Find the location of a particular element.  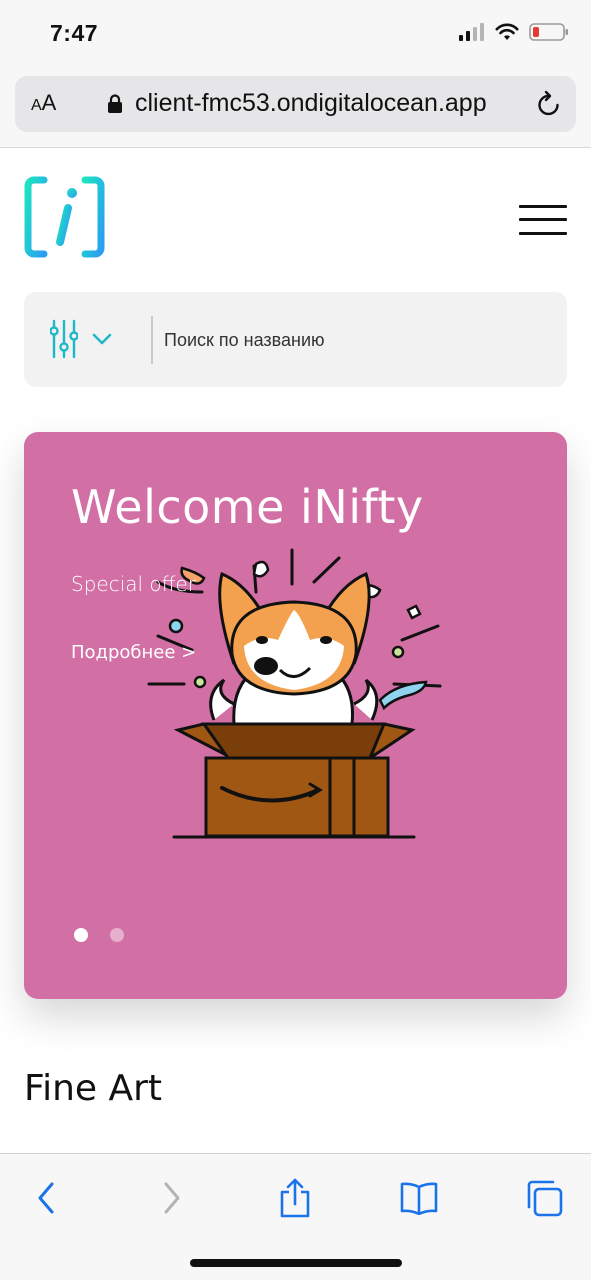

address-bar: AA client-fmc53.ondigitalocean.app is located at coordinates (295, 104).